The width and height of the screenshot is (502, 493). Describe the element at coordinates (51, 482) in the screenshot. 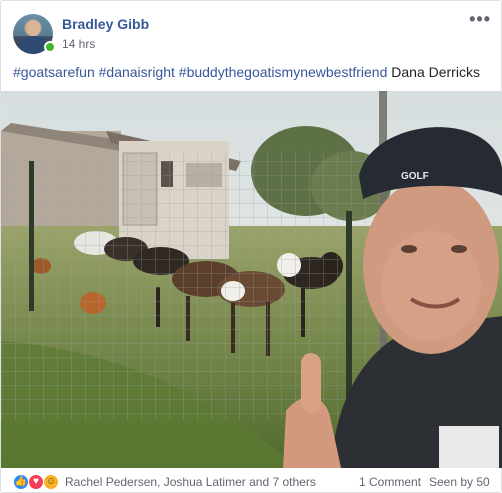

I see `haha-reaction-icon: ☺` at that location.